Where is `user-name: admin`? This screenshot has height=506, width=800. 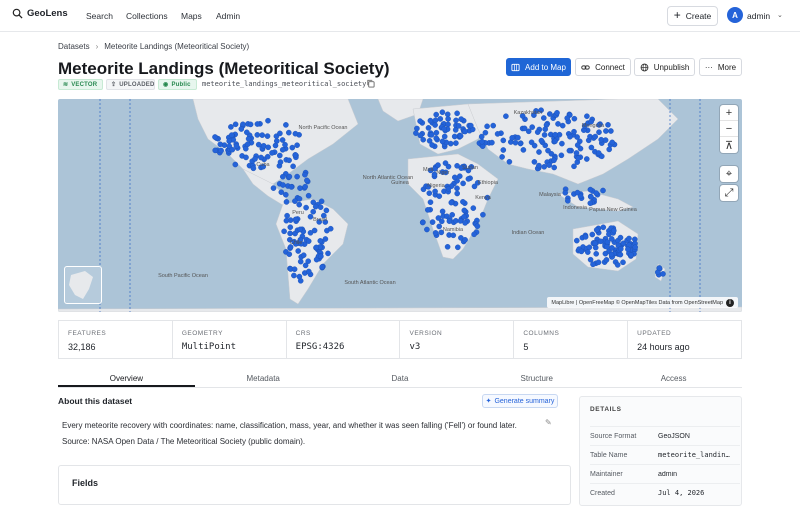 user-name: admin is located at coordinates (758, 16).